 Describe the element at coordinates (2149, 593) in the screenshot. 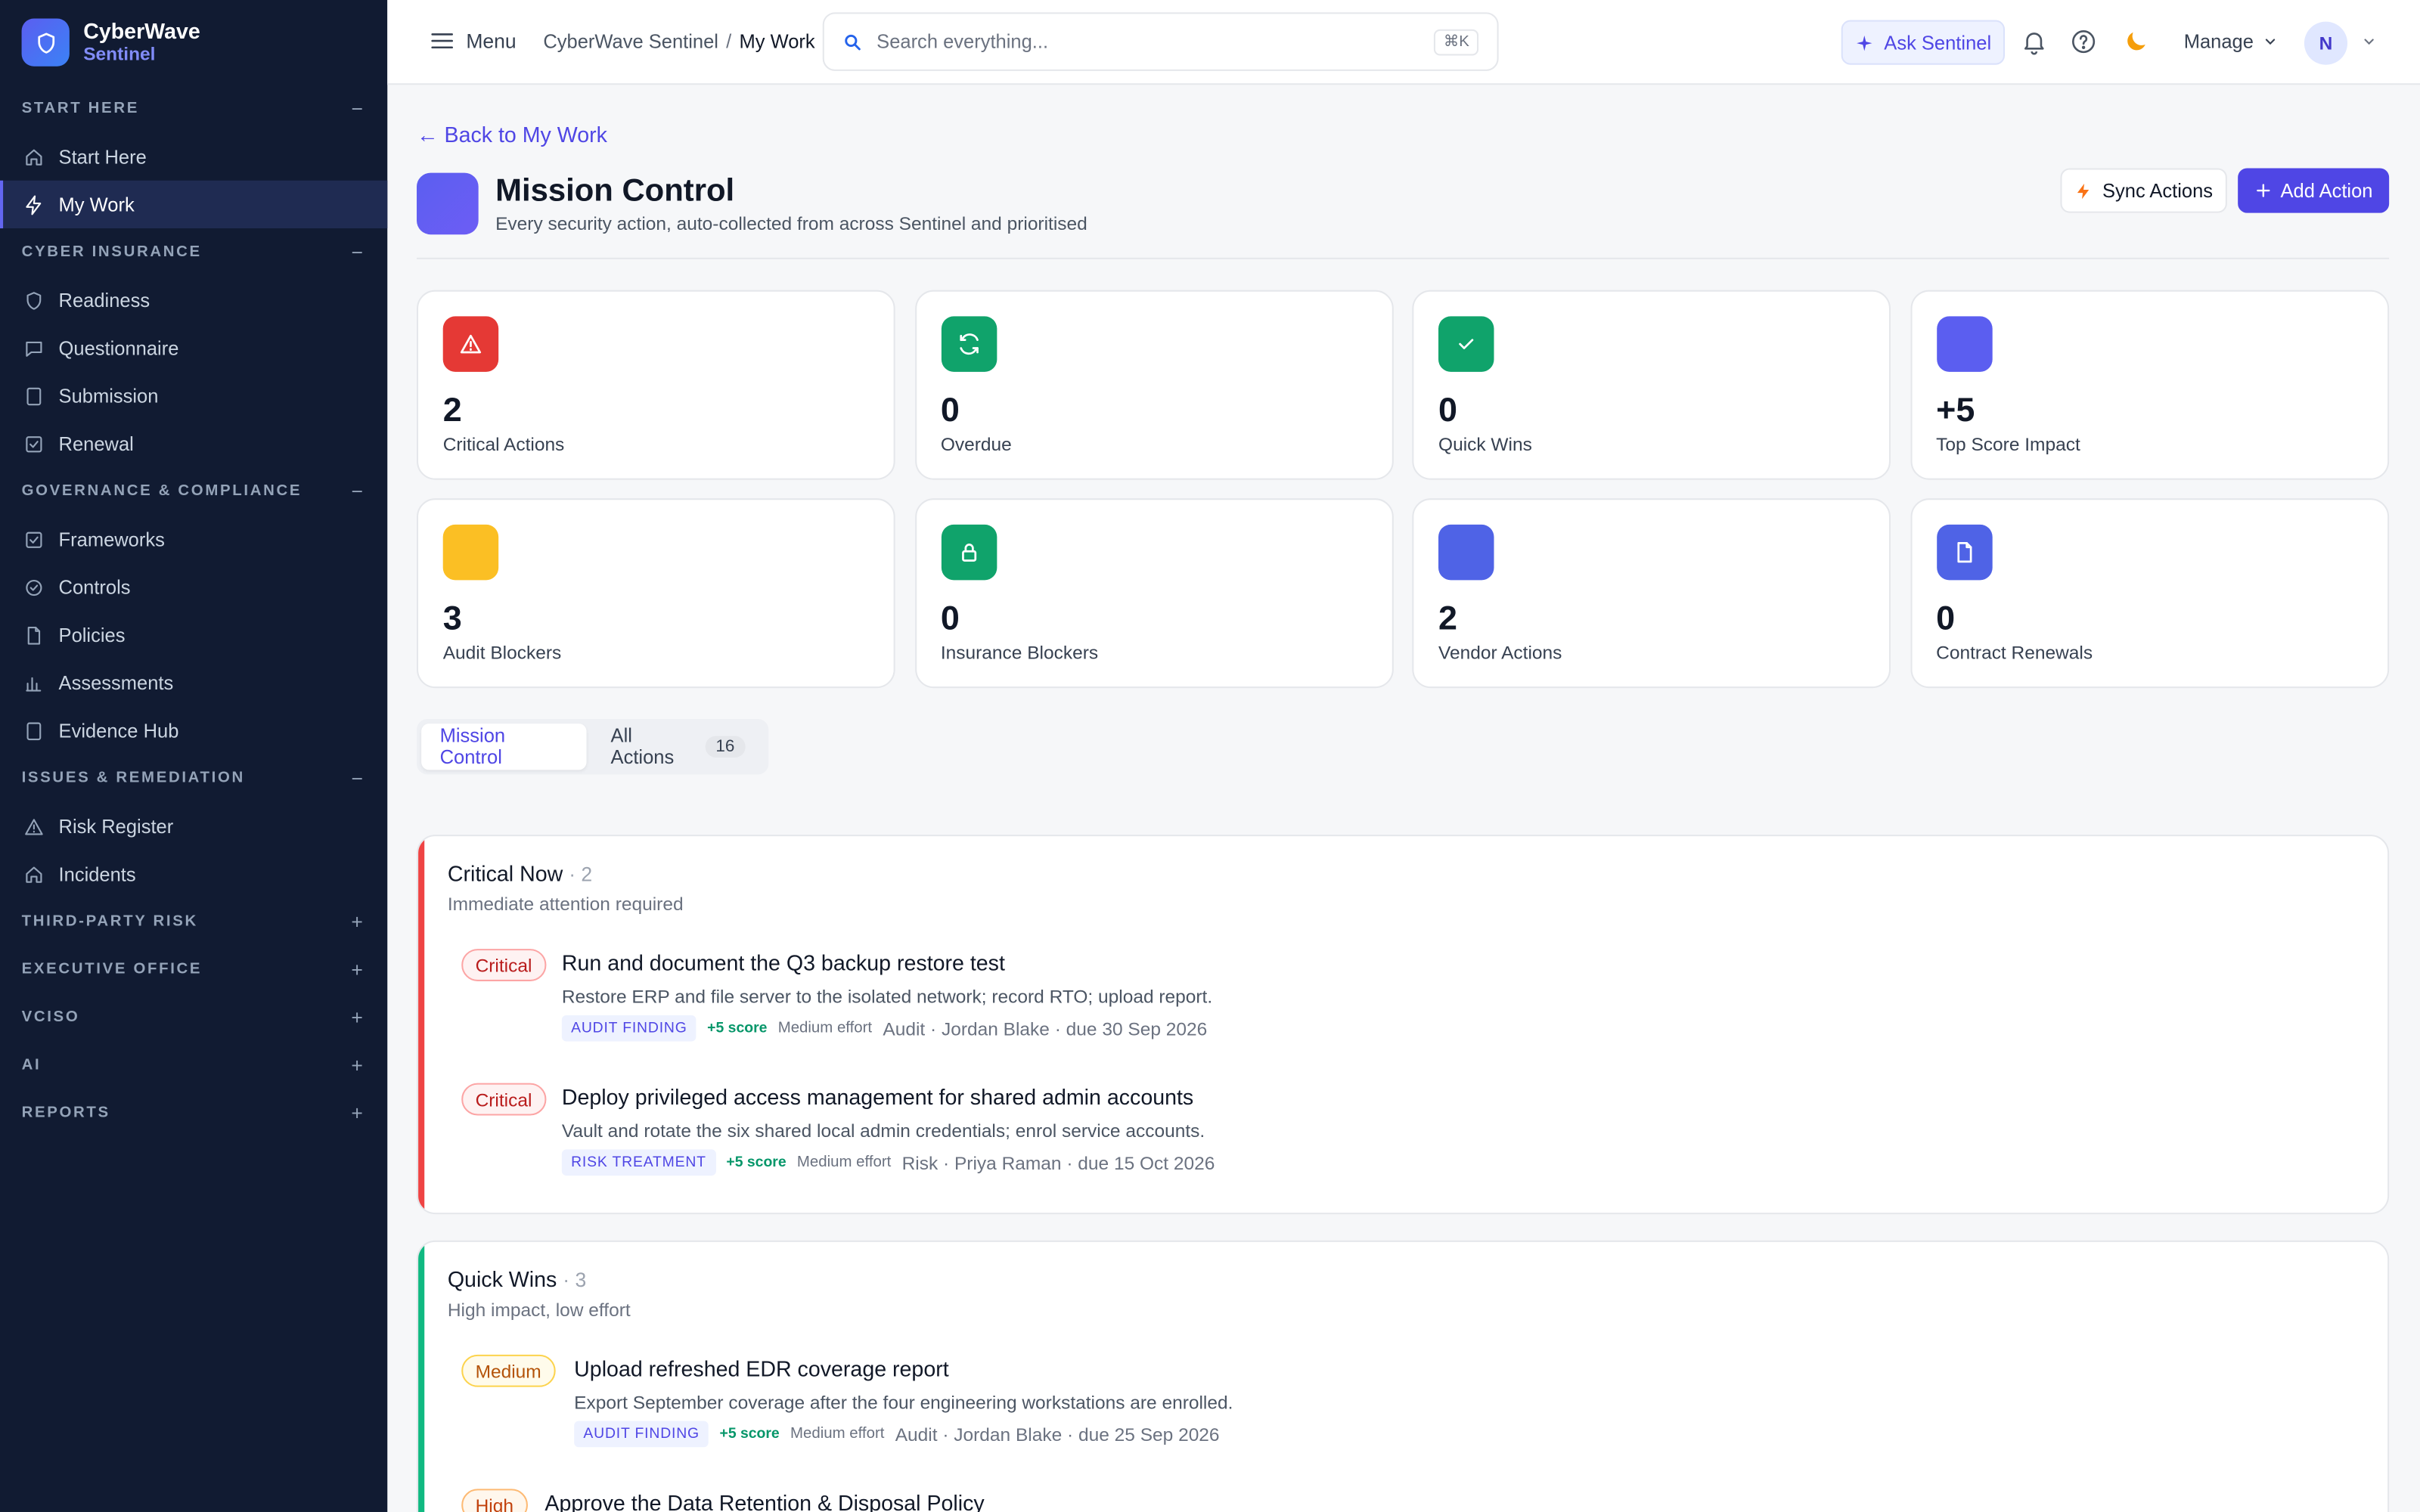

I see `kpi-card-contract-renewals: 0 Contract Renewals` at that location.